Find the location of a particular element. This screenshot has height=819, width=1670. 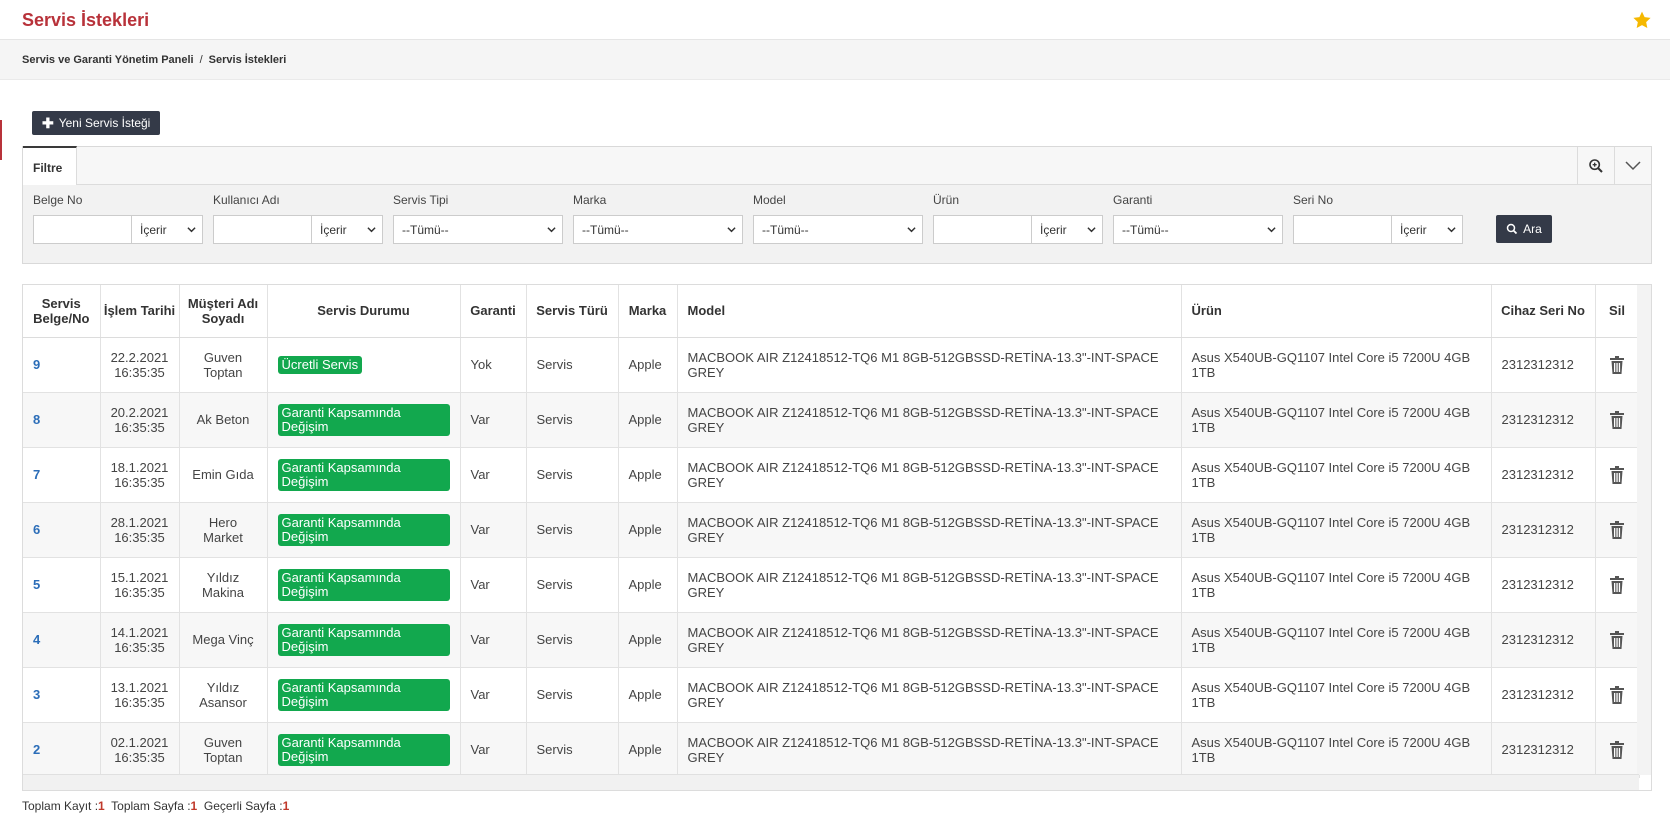

kullanici-adi-operator-select: İçerir is located at coordinates (347, 229).